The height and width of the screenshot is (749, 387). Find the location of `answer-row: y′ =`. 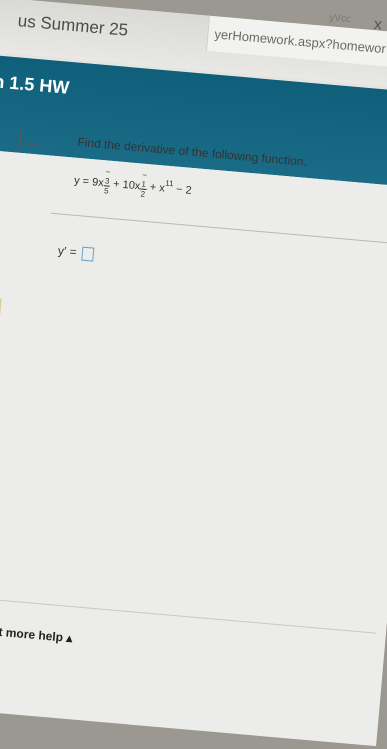

answer-row: y′ = is located at coordinates (76, 252).